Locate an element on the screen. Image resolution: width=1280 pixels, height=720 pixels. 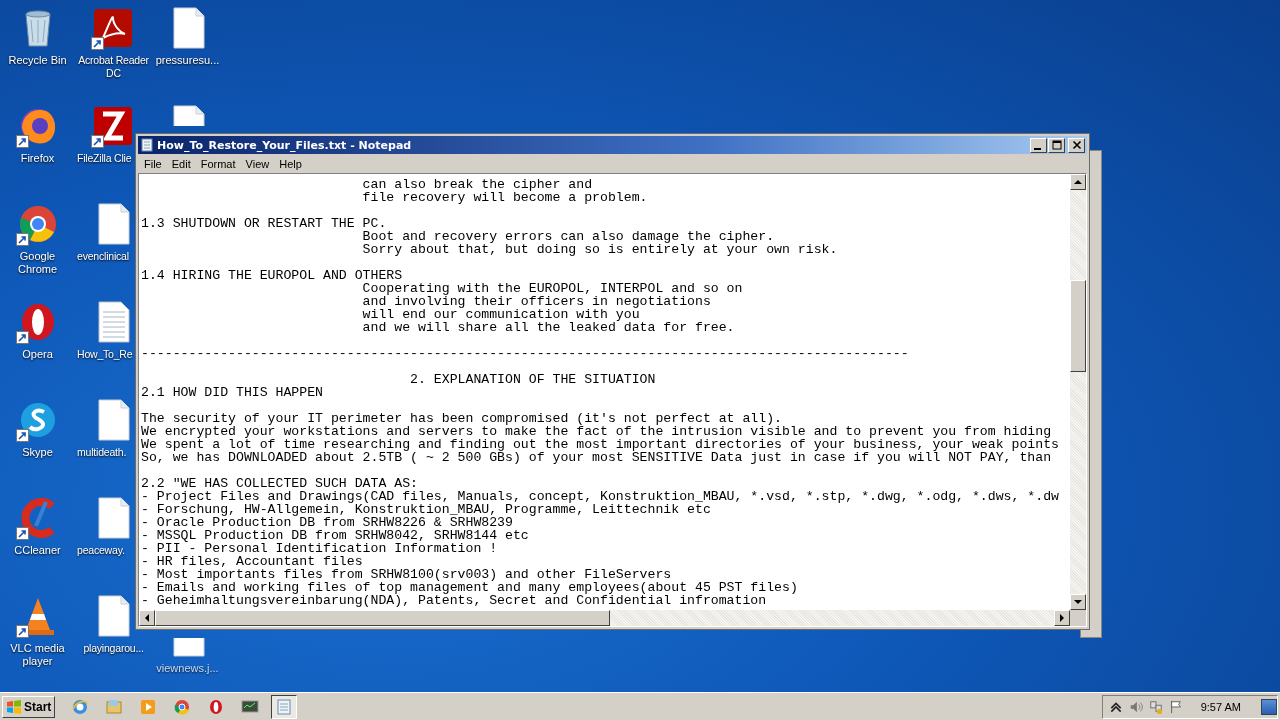
maximize-button is located at coordinates (1056, 145).